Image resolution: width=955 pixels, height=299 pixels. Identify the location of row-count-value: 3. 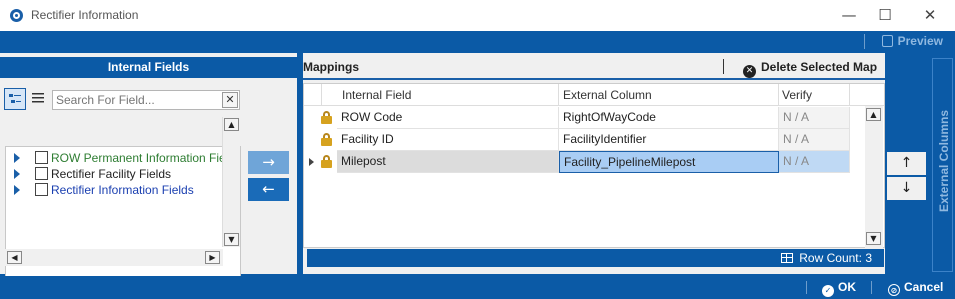
(868, 258).